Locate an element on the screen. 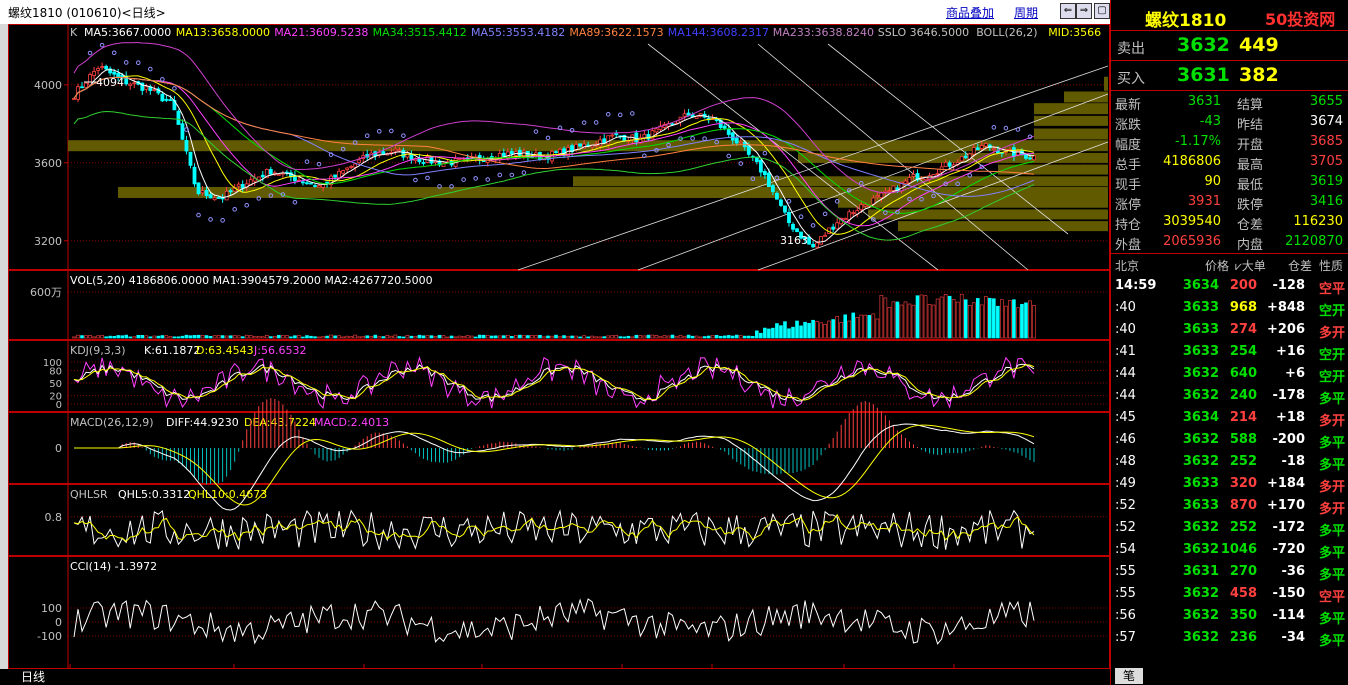 The image size is (1348, 685). stat-label: 仓差 is located at coordinates (1250, 225).